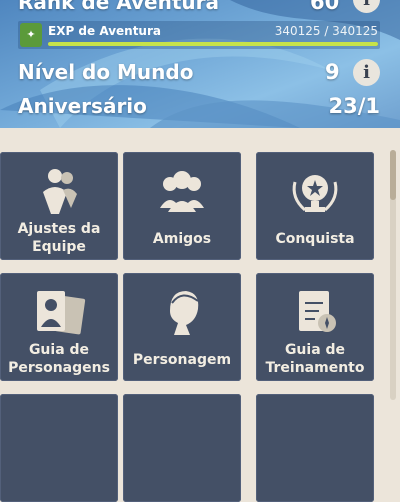 The width and height of the screenshot is (400, 502). What do you see at coordinates (200, 72) in the screenshot?
I see `world-level-row: Nível do Mundo 9 i` at bounding box center [200, 72].